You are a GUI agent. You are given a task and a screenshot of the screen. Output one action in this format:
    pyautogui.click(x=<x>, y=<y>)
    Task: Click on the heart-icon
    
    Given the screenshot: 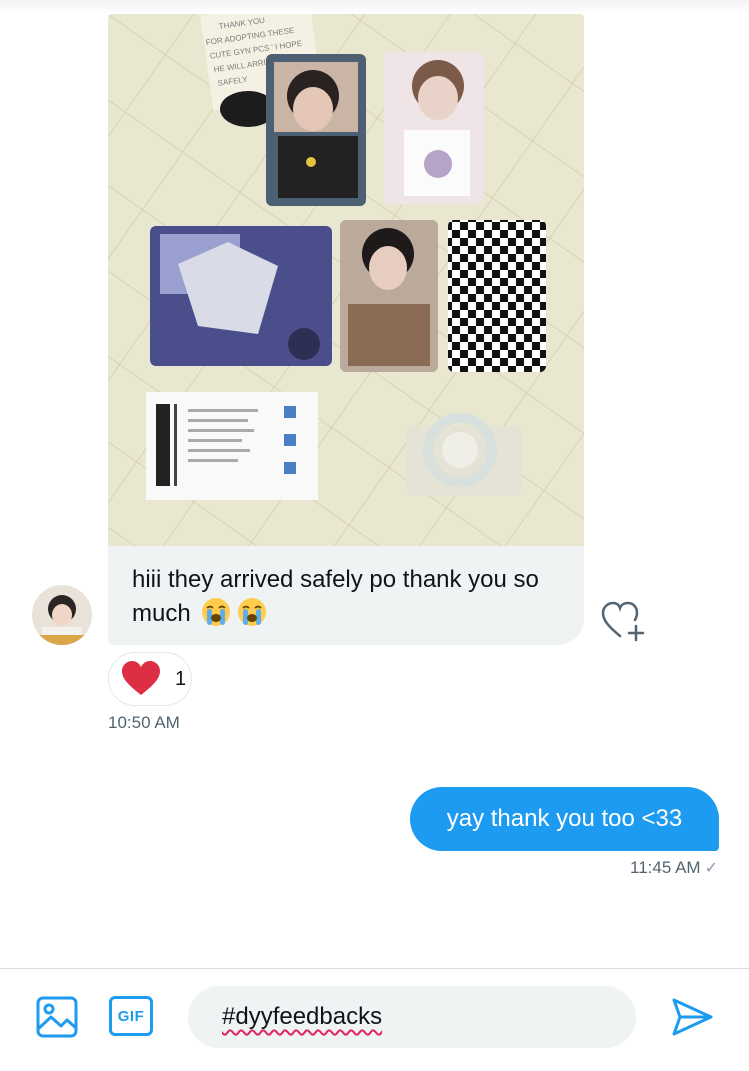 What is the action you would take?
    pyautogui.click(x=141, y=678)
    